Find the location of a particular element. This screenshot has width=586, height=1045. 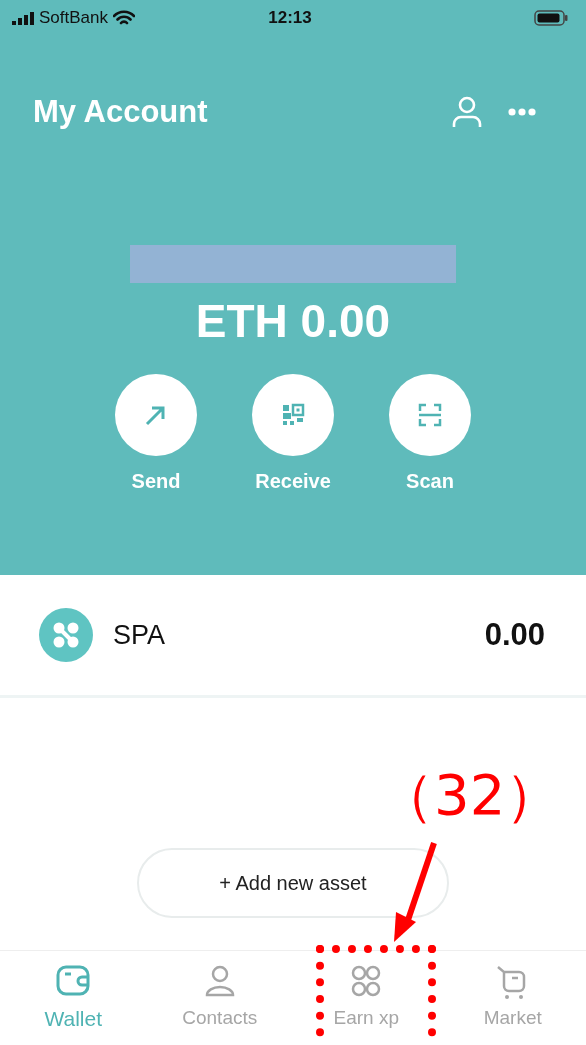

action-label: Send is located at coordinates (156, 481).